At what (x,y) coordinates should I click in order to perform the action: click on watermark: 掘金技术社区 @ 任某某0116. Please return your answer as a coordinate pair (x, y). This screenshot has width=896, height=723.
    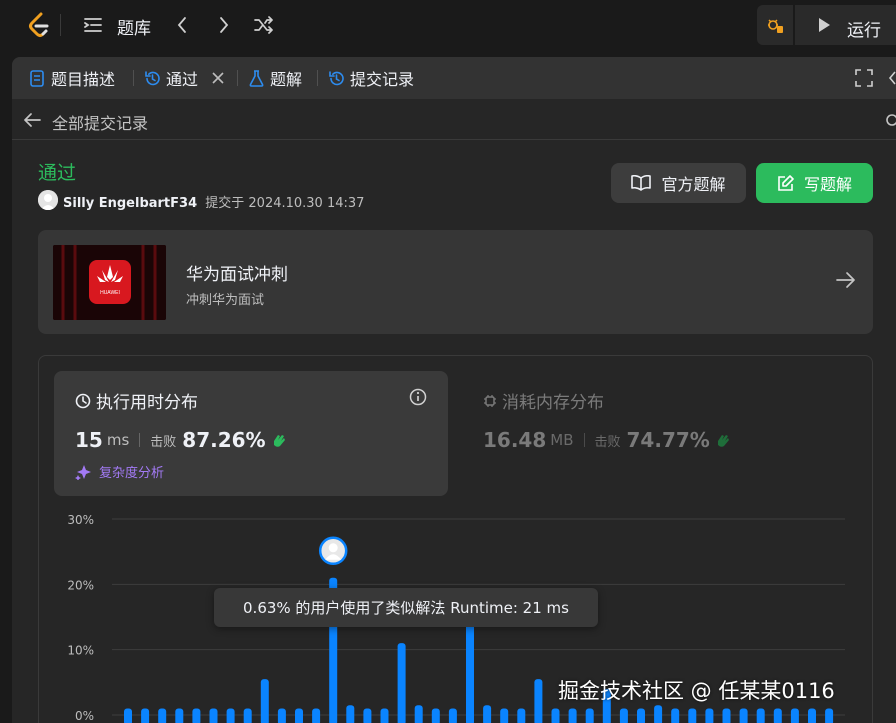
    Looking at the image, I should click on (696, 691).